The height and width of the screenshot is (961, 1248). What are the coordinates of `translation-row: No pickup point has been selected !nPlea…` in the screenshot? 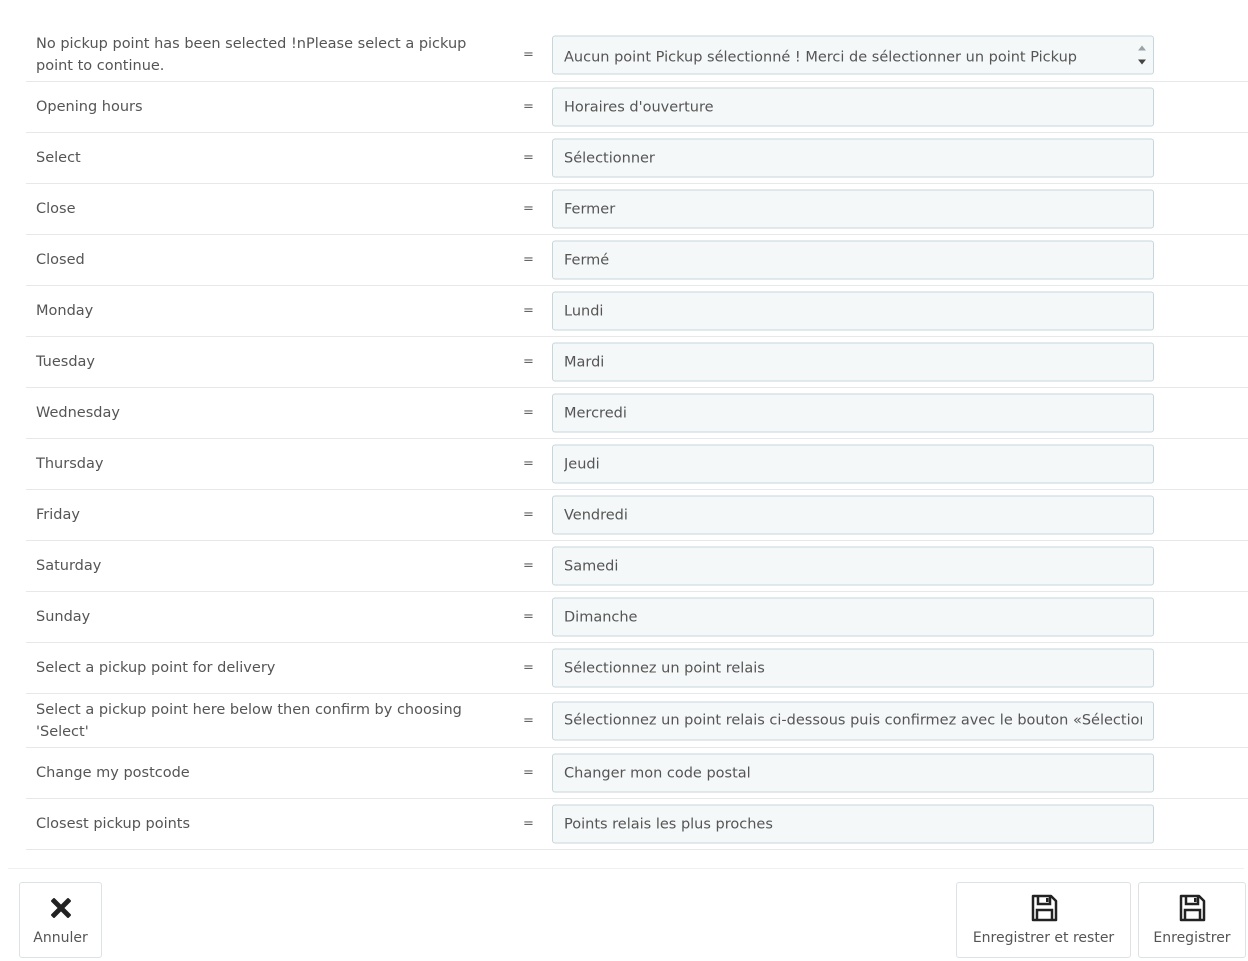 It's located at (637, 55).